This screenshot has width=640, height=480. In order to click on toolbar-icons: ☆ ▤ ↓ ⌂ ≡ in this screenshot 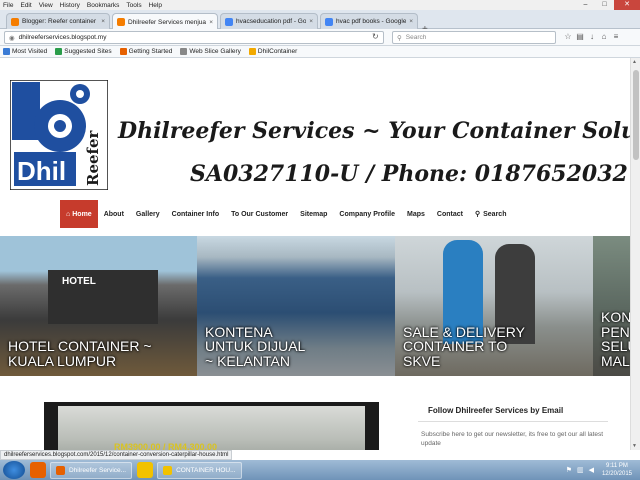, I will do `click(592, 36)`.